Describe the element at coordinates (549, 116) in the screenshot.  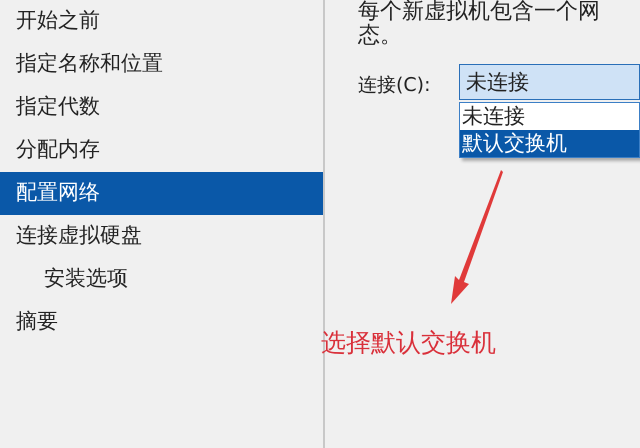
I see `dropdown-option: 未连接` at that location.